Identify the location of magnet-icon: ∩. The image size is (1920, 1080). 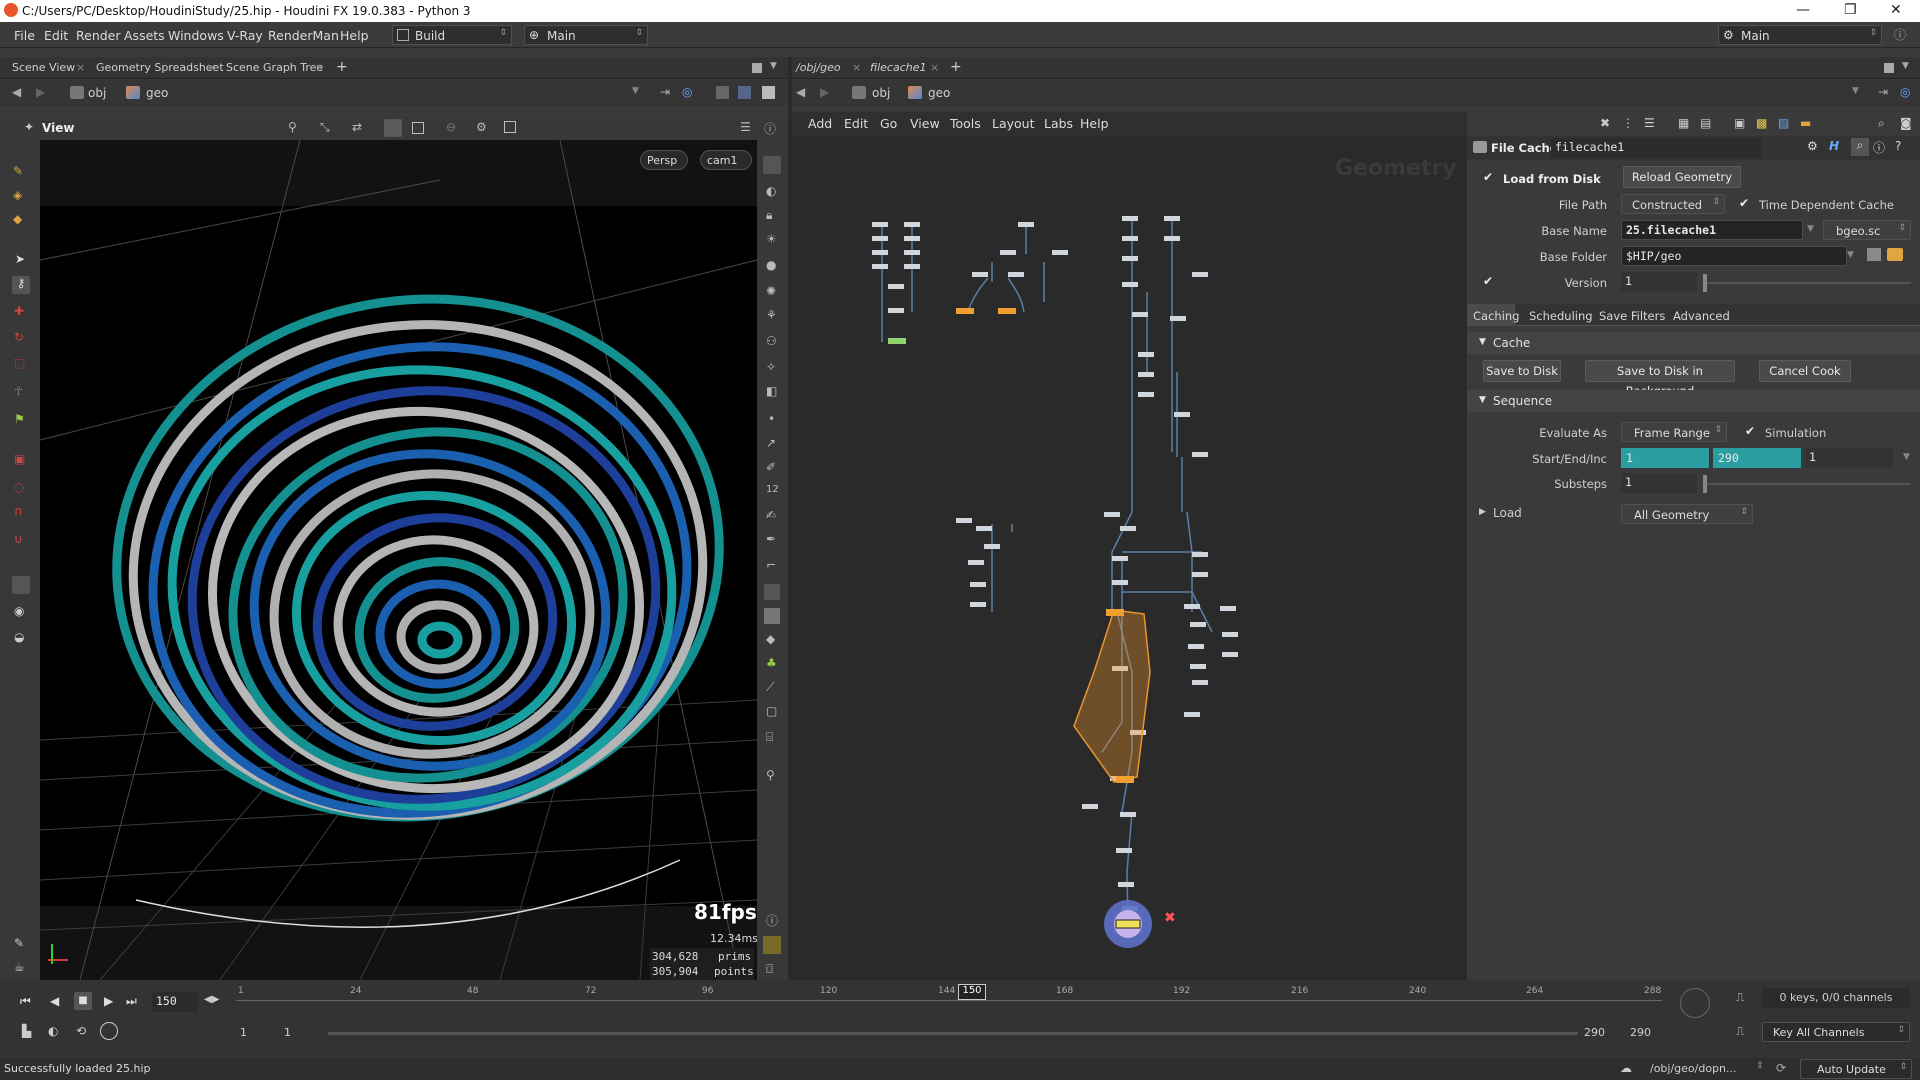
(18, 511).